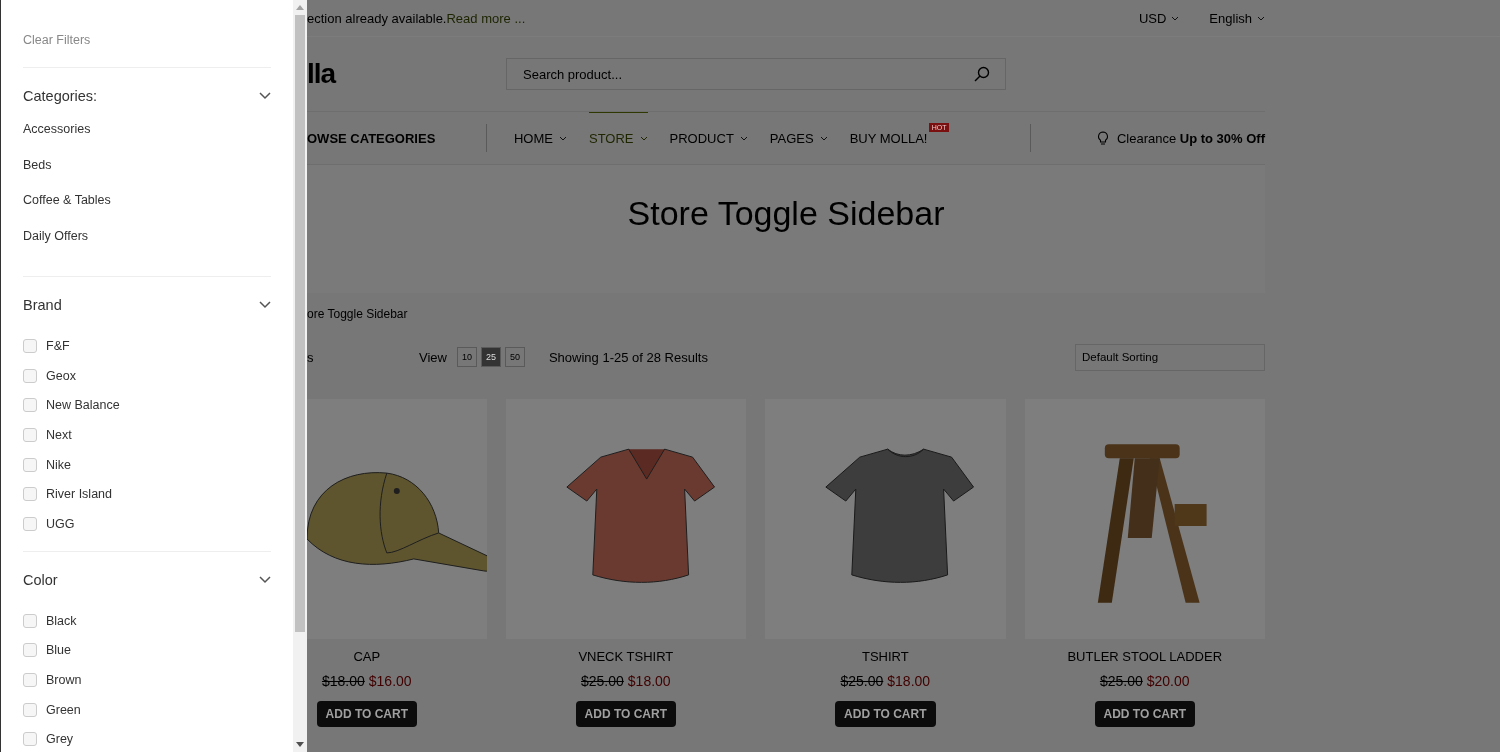 This screenshot has width=1500, height=752. What do you see at coordinates (618, 138) in the screenshot?
I see `nav-link: STORE` at bounding box center [618, 138].